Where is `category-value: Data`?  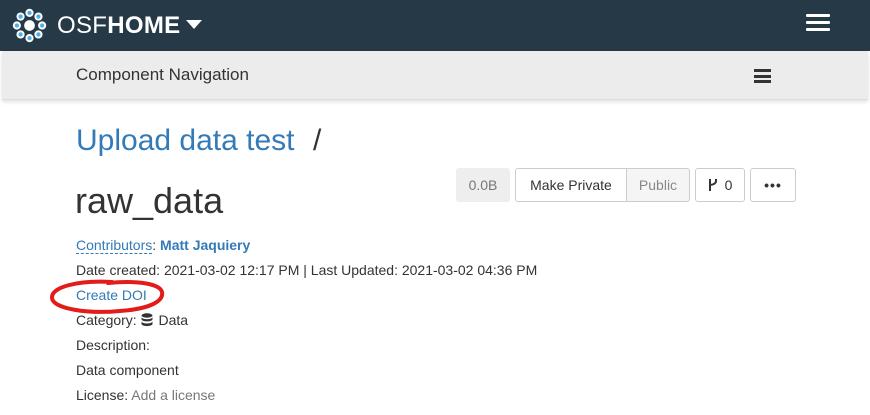 category-value: Data is located at coordinates (173, 320).